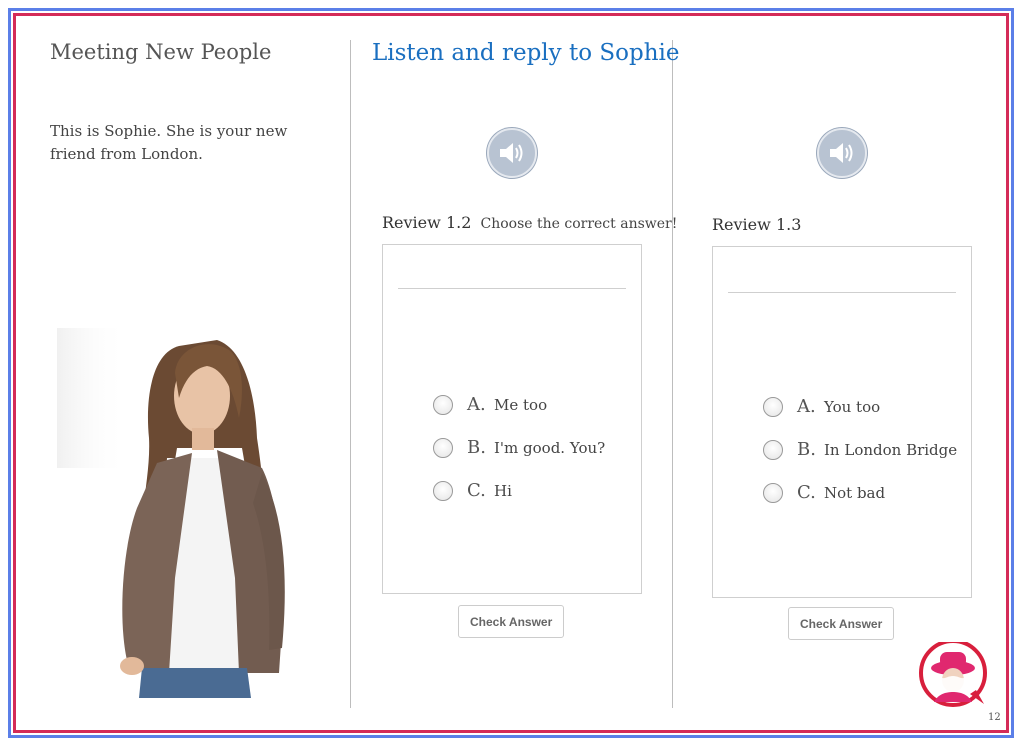  I want to click on queen-avatar-icon, so click(955, 675).